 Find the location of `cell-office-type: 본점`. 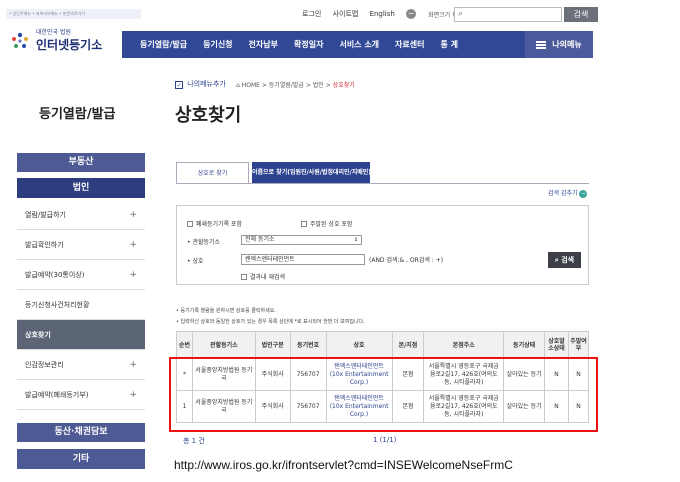

cell-office-type: 본점 is located at coordinates (408, 374).